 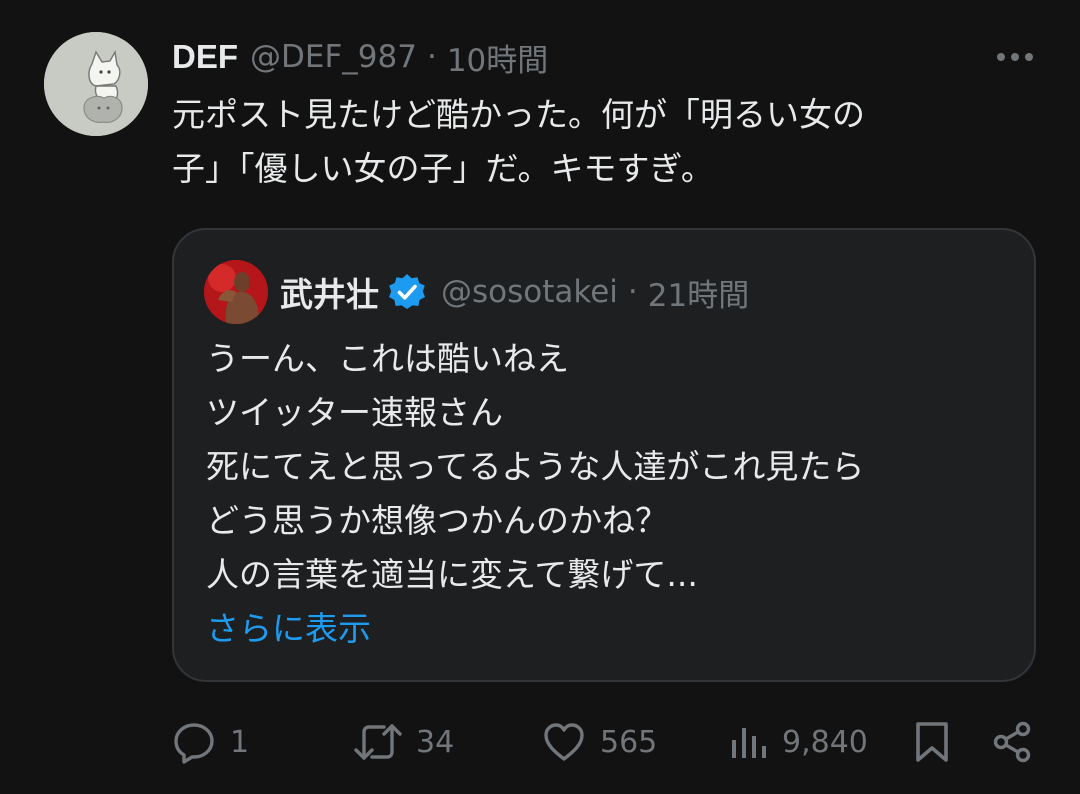 I want to click on bookmark-button, so click(x=932, y=742).